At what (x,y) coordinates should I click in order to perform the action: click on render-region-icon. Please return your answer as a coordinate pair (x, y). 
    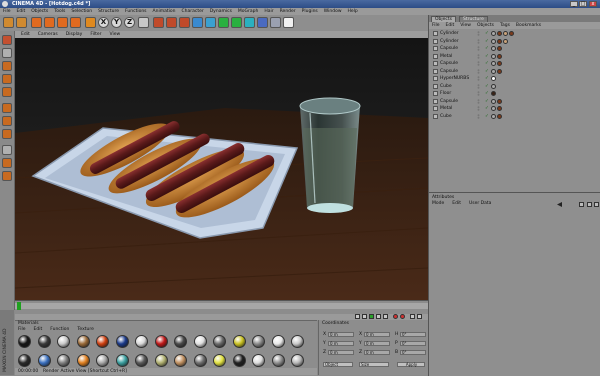
    Looking at the image, I should click on (171, 22).